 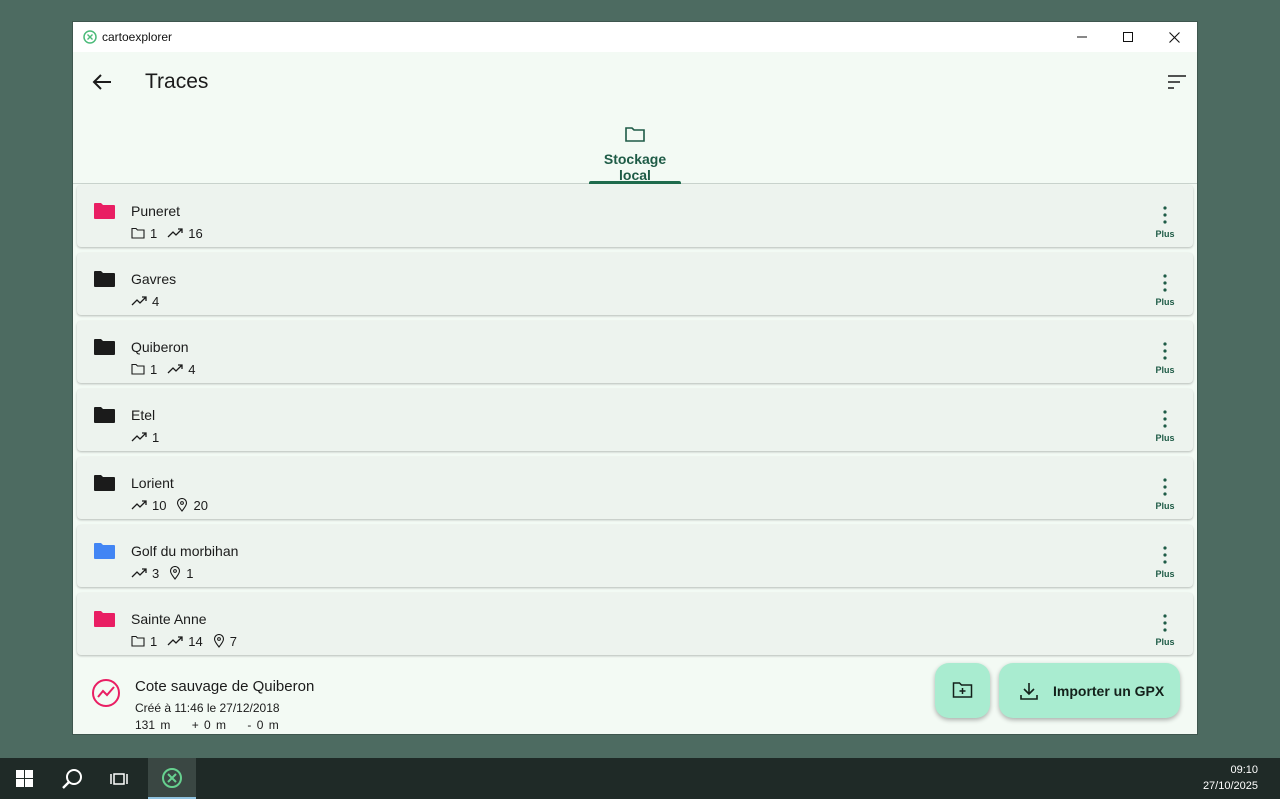 What do you see at coordinates (1244, 770) in the screenshot?
I see `clock-time: 09:10` at bounding box center [1244, 770].